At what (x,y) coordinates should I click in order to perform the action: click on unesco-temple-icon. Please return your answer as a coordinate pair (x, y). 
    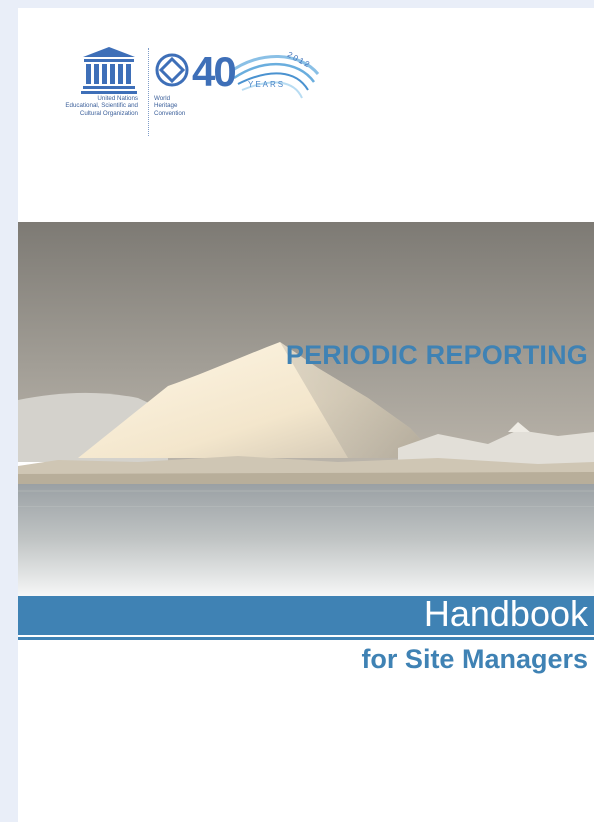
    Looking at the image, I should click on (109, 70).